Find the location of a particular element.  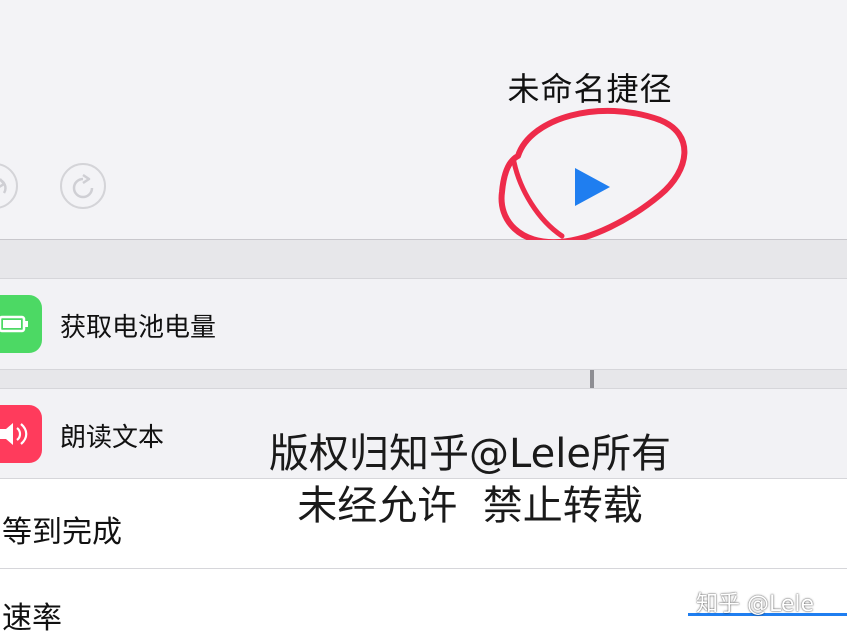

action-label: 朗读文本 is located at coordinates (112, 438).